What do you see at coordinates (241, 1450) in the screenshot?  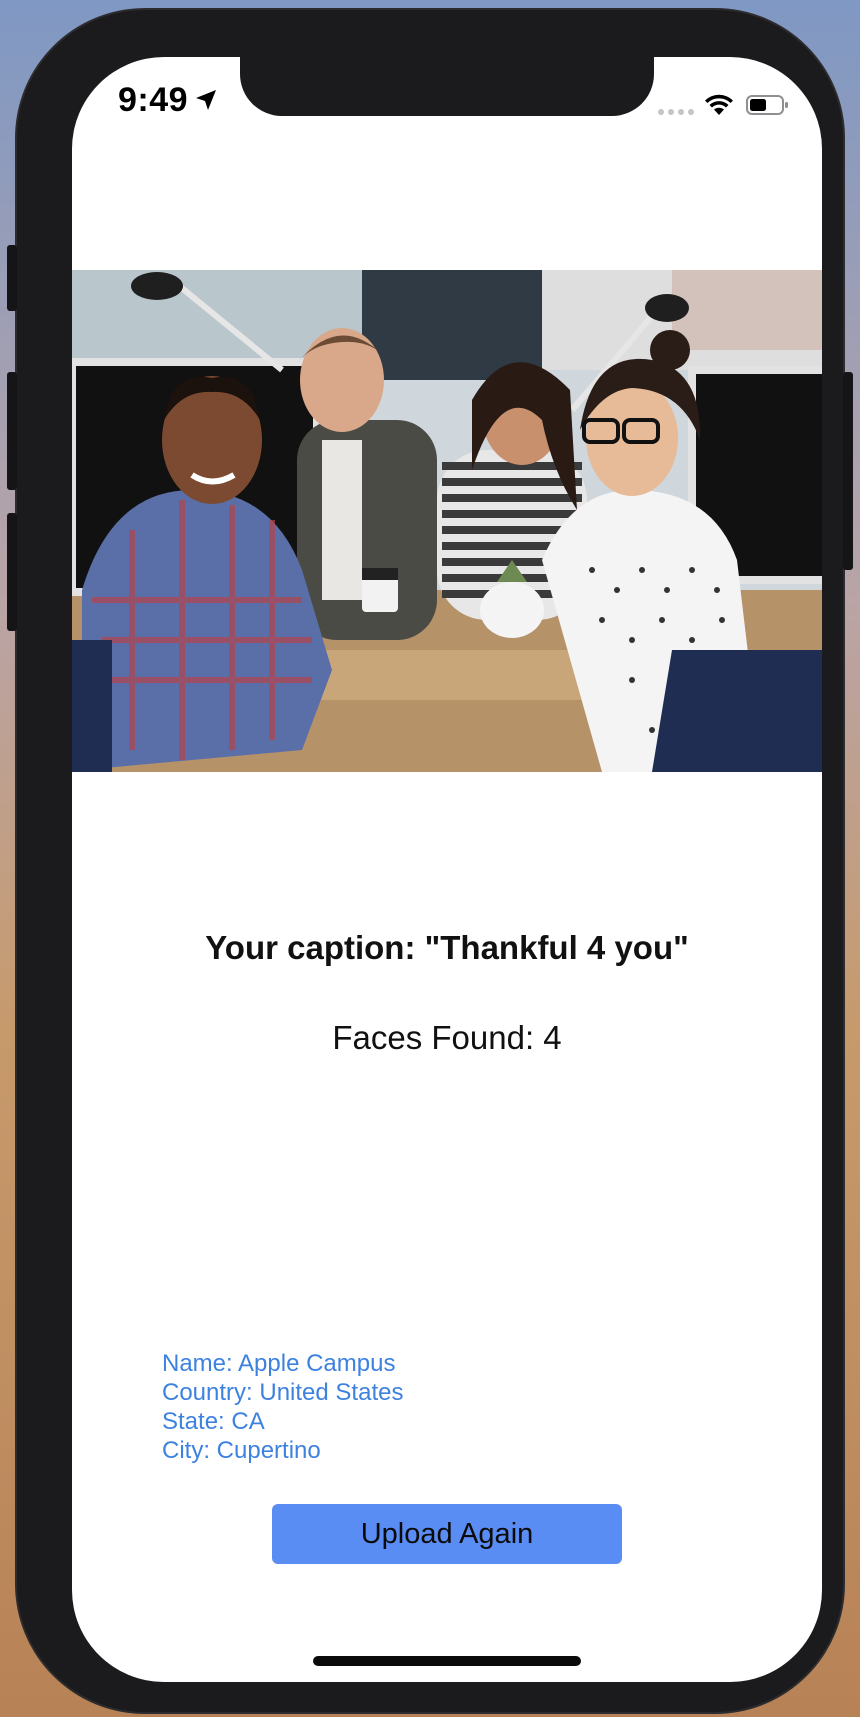 I see `location-city: City: Cupertino` at bounding box center [241, 1450].